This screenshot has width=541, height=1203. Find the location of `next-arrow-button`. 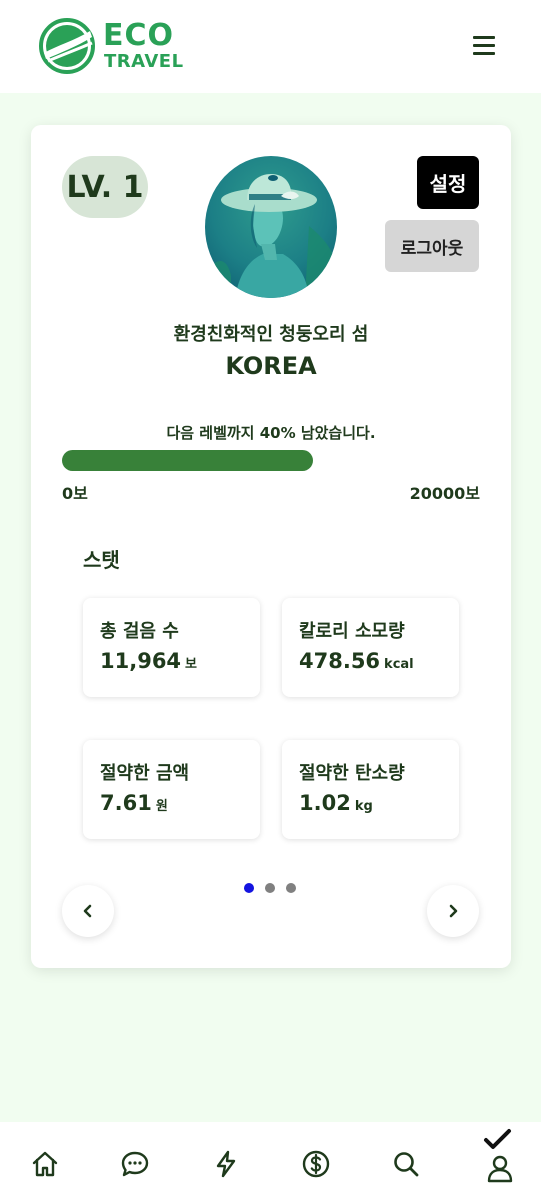

next-arrow-button is located at coordinates (453, 911).